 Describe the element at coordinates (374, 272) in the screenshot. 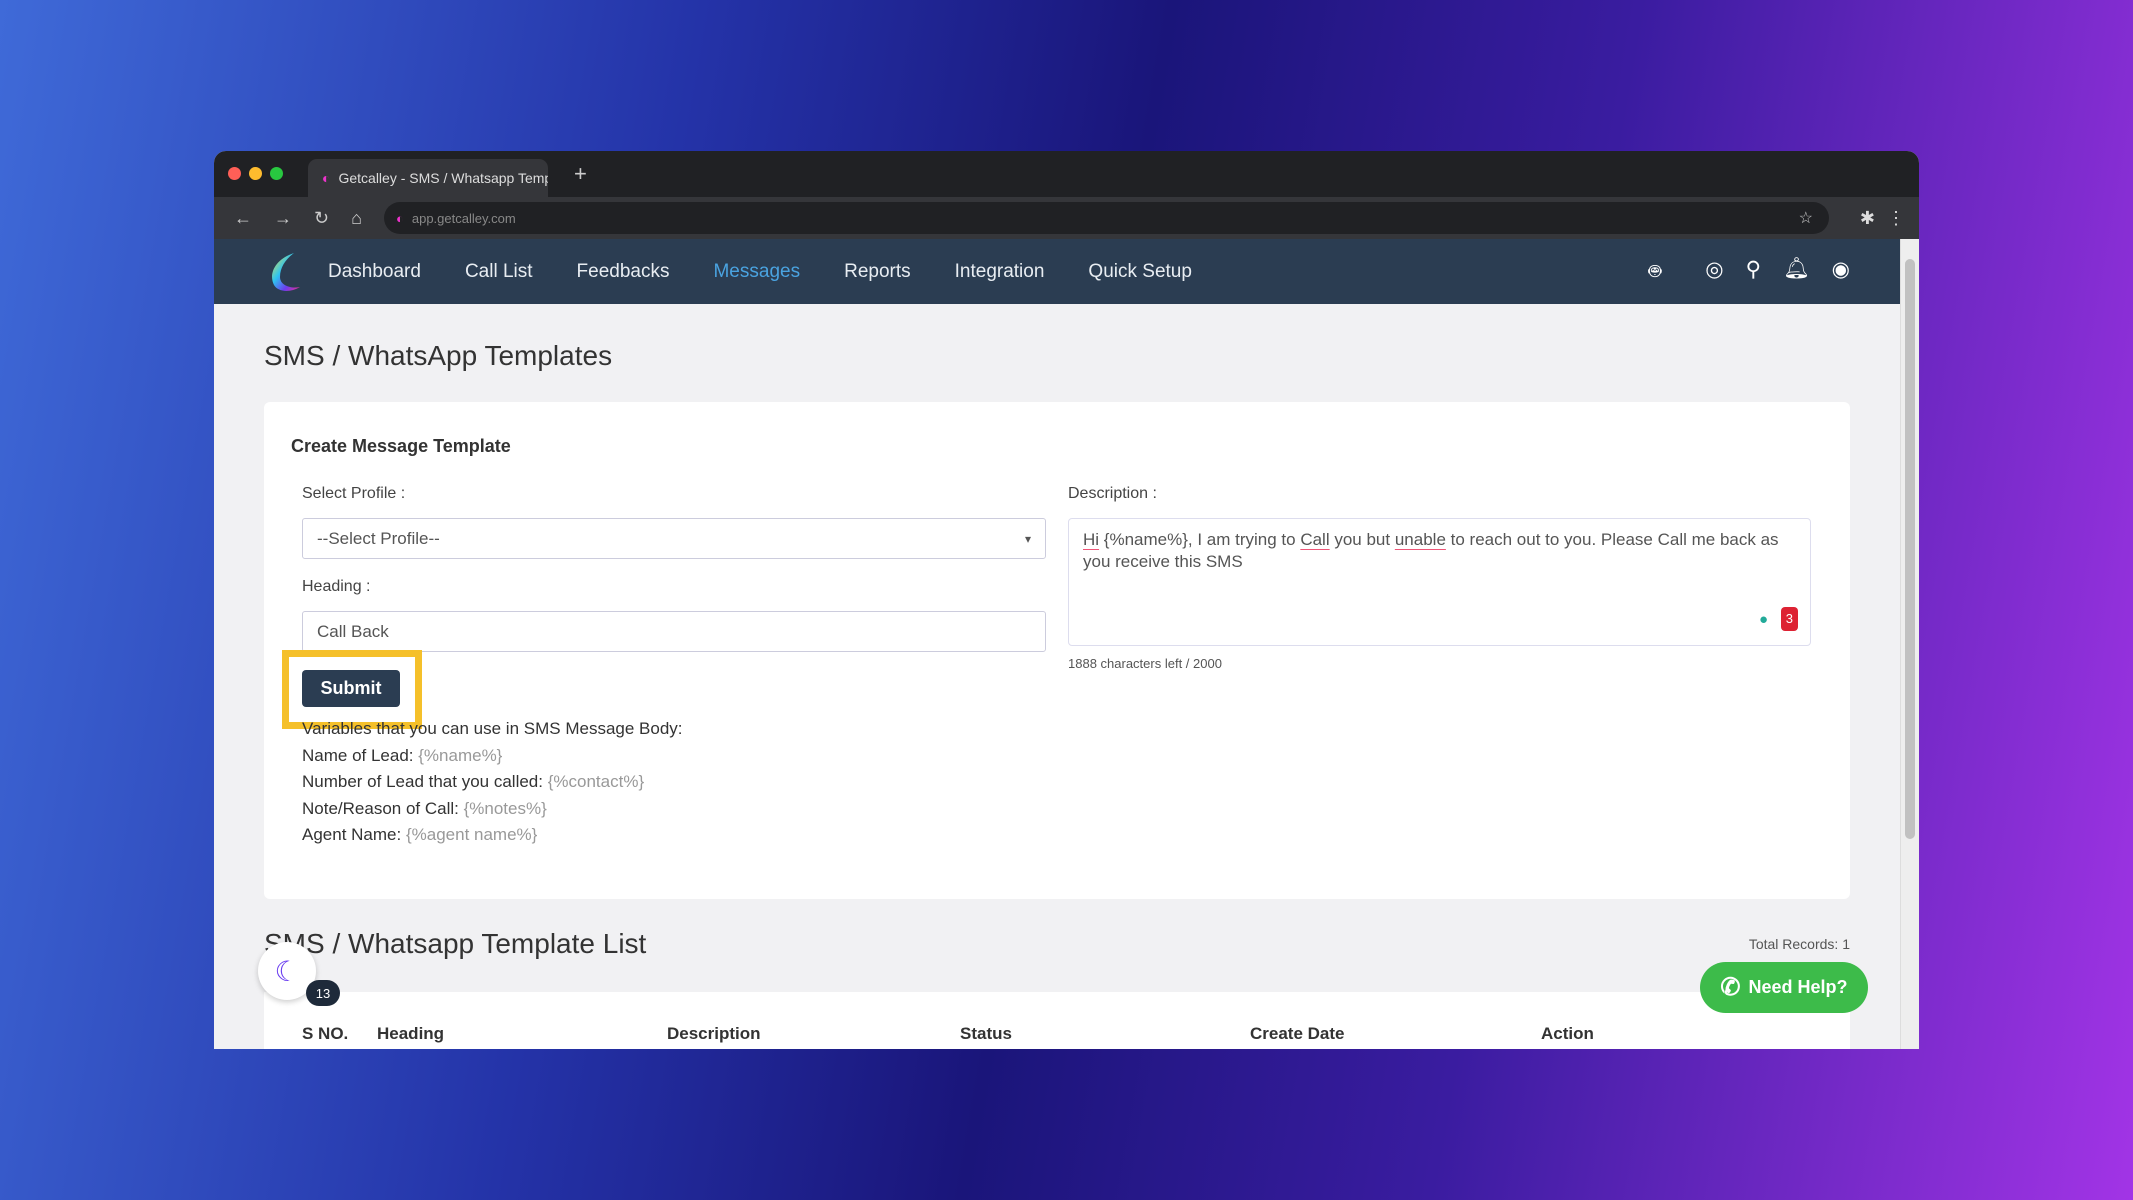

I see `nav-dashboard: Dashboard` at that location.